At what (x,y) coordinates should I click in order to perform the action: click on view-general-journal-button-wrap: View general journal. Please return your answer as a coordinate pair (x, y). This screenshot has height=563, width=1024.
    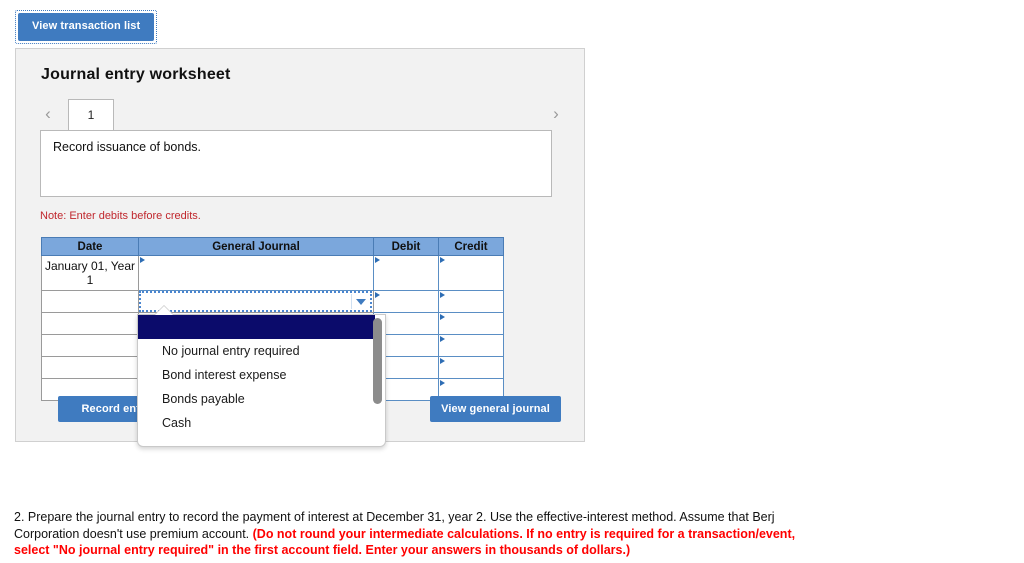
    Looking at the image, I should click on (495, 409).